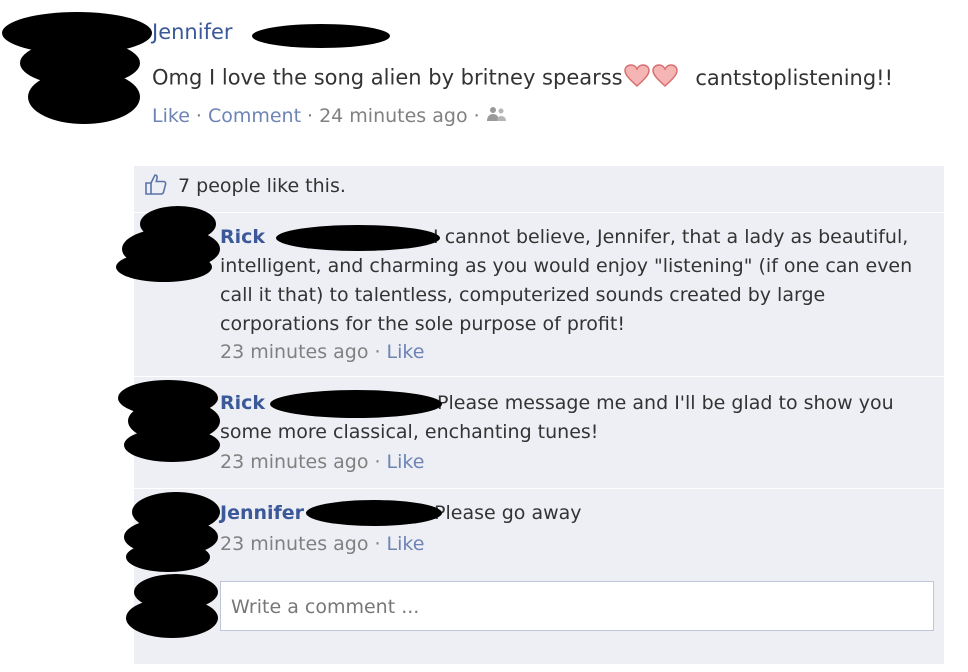 The height and width of the screenshot is (672, 968). I want to click on thumbs-up-icon, so click(156, 186).